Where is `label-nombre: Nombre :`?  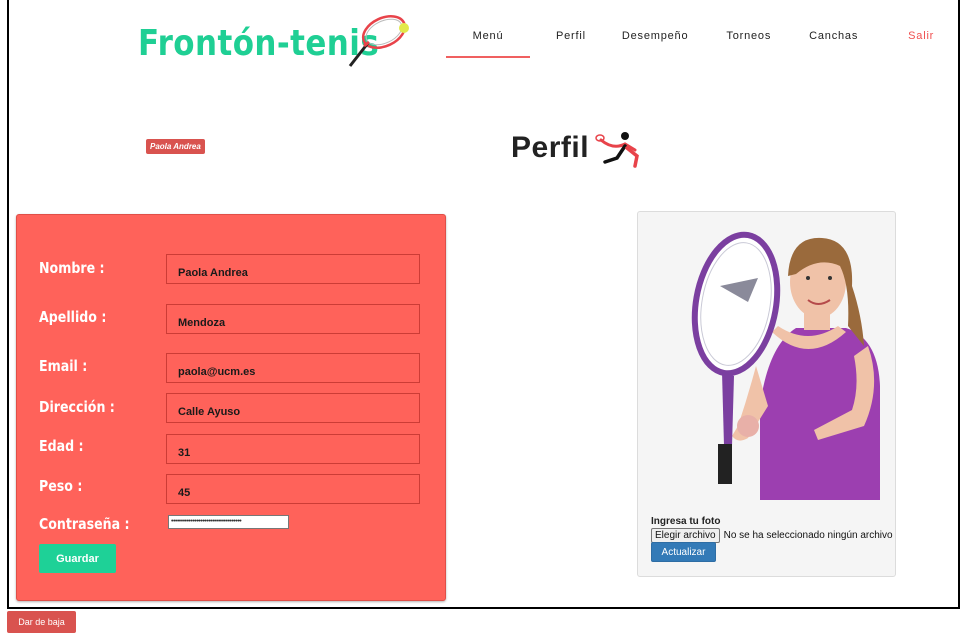 label-nombre: Nombre : is located at coordinates (72, 268).